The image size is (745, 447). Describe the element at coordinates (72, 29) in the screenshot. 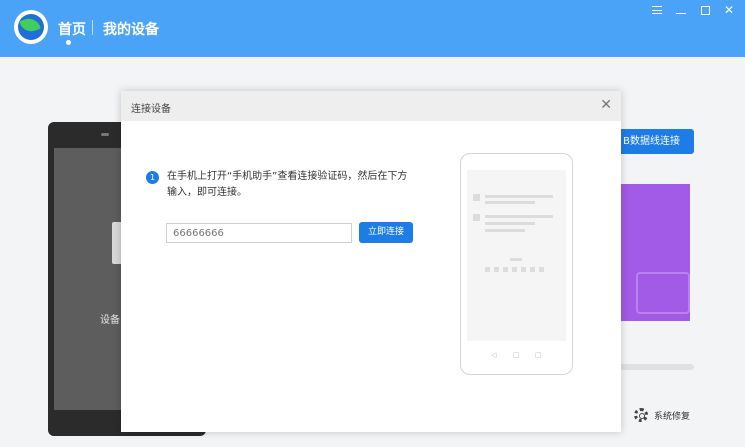

I see `nav-home-tab: 首页` at that location.